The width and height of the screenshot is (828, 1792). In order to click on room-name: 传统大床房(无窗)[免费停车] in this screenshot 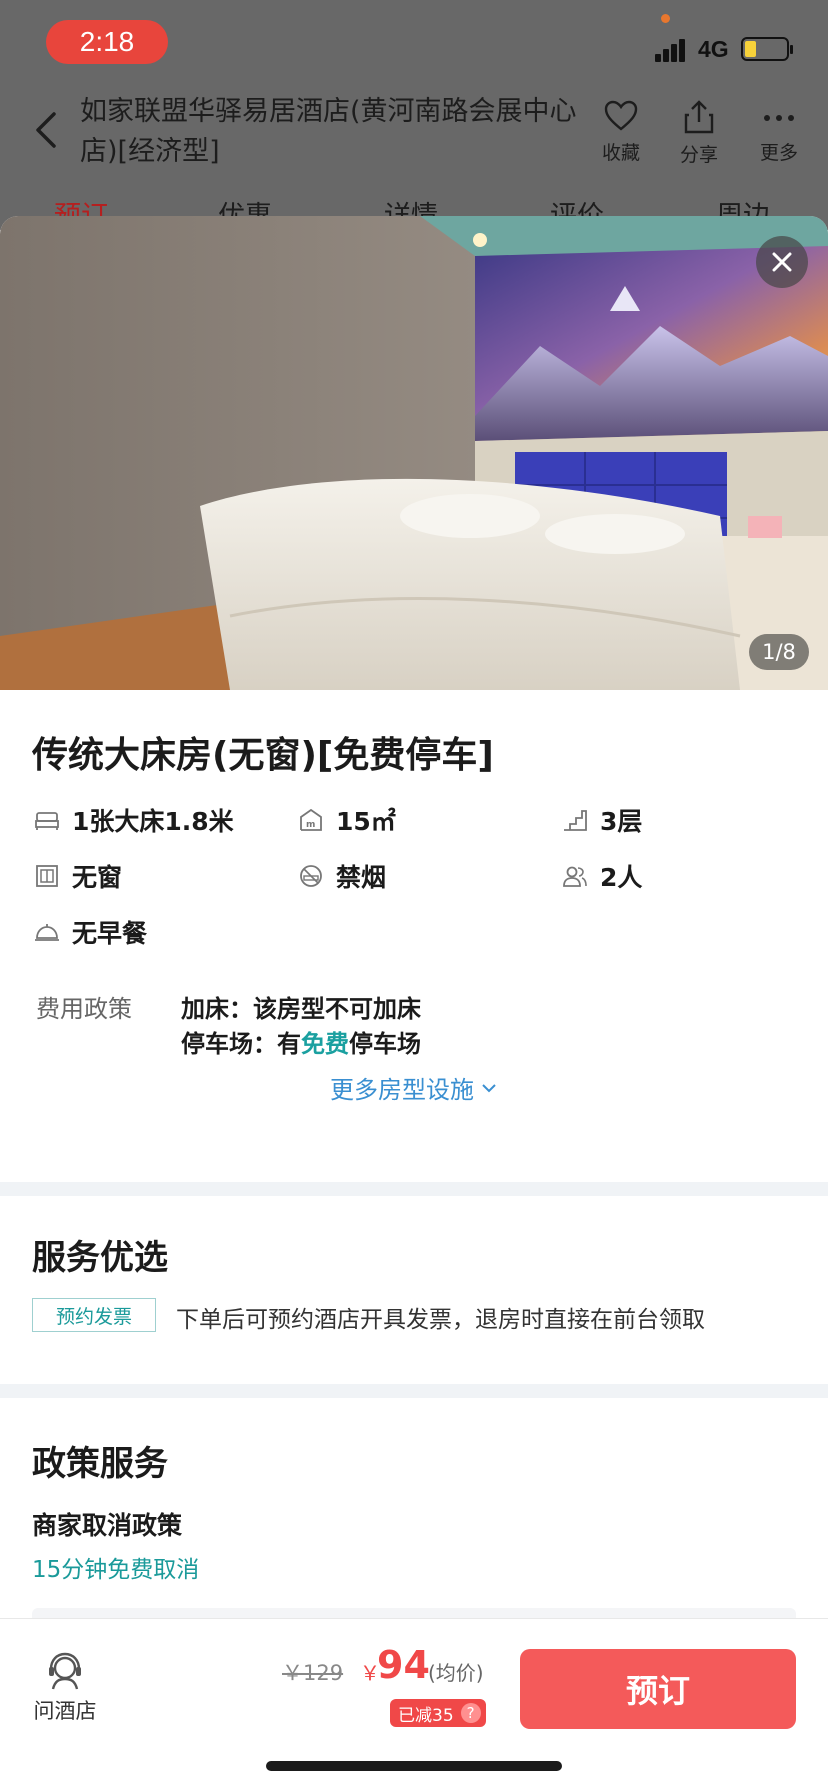, I will do `click(263, 755)`.